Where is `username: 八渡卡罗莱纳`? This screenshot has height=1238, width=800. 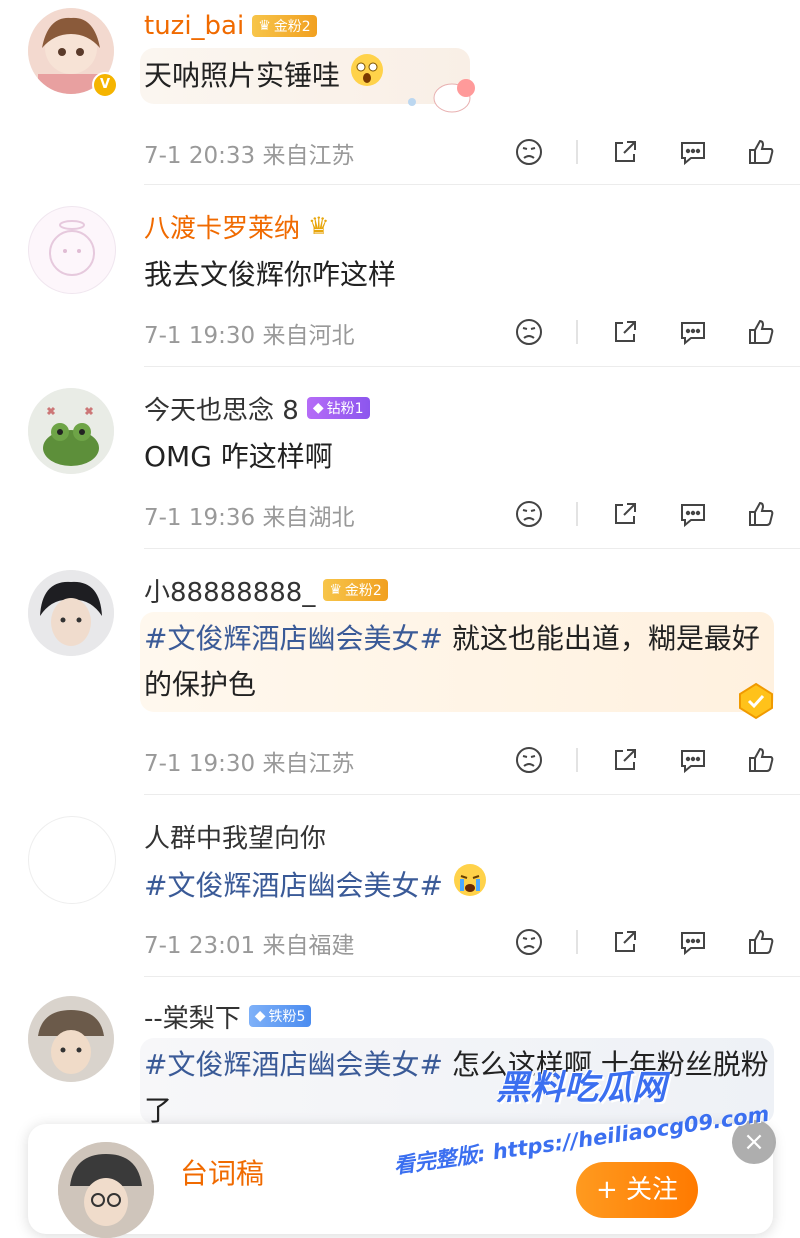
username: 八渡卡罗莱纳 is located at coordinates (222, 226).